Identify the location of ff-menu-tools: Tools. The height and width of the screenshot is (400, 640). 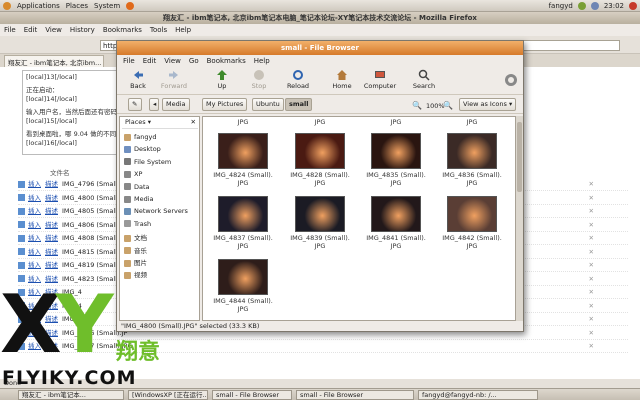
(158, 30).